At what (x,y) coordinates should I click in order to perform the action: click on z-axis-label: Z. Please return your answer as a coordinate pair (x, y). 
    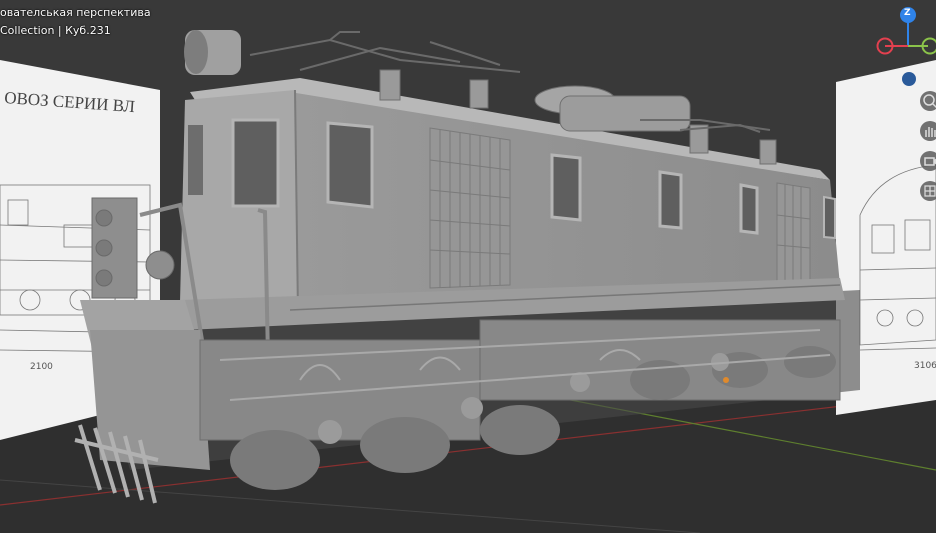
    Looking at the image, I should click on (907, 13).